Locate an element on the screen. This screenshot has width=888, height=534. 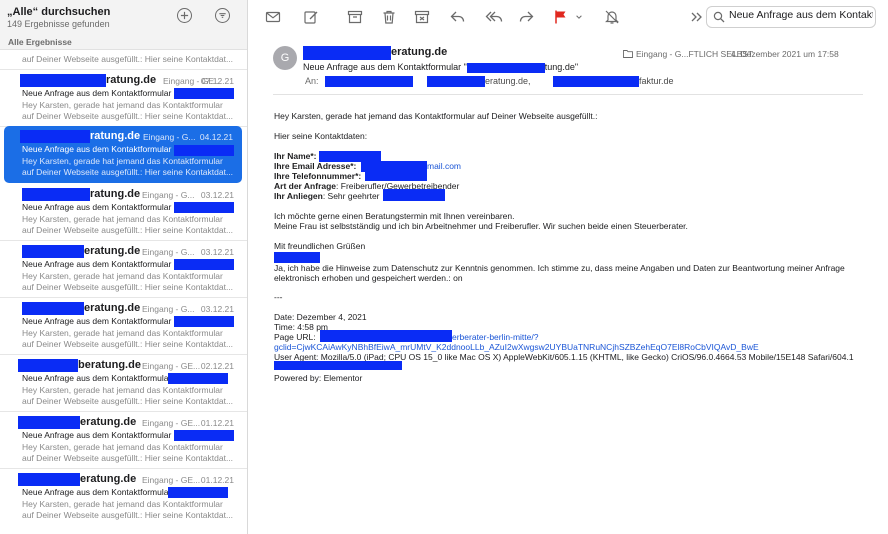
field-label: Ihr Name*: is located at coordinates (295, 156).